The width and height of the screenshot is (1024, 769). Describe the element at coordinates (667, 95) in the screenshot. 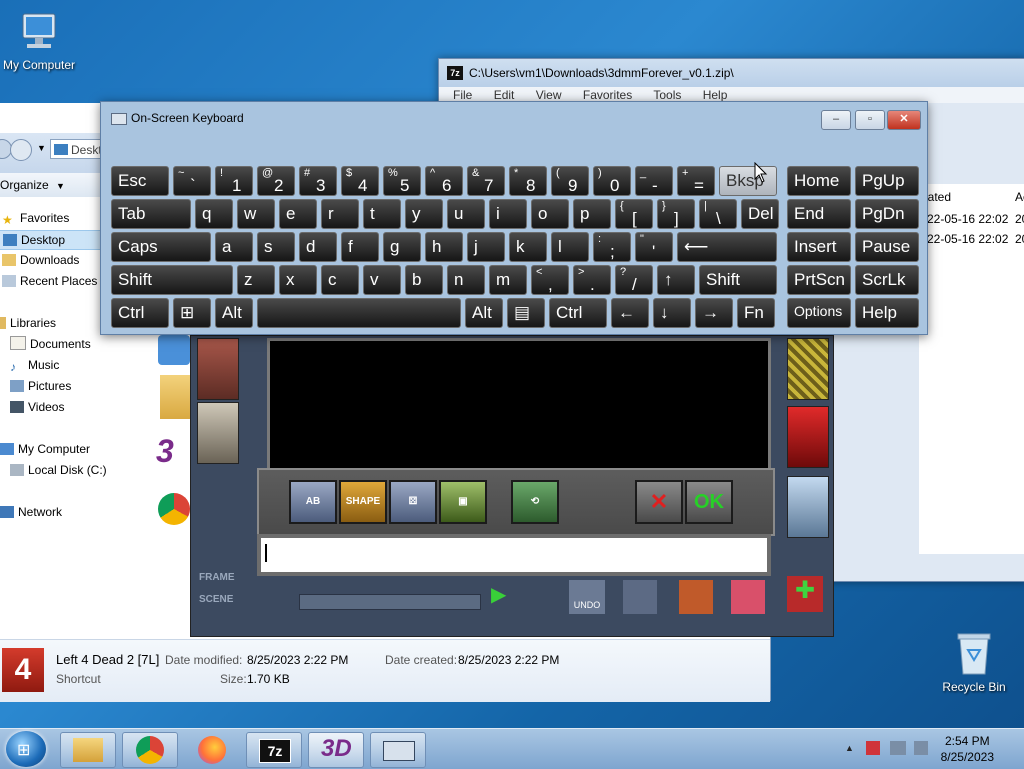

I see `menu-tools: Tools` at that location.